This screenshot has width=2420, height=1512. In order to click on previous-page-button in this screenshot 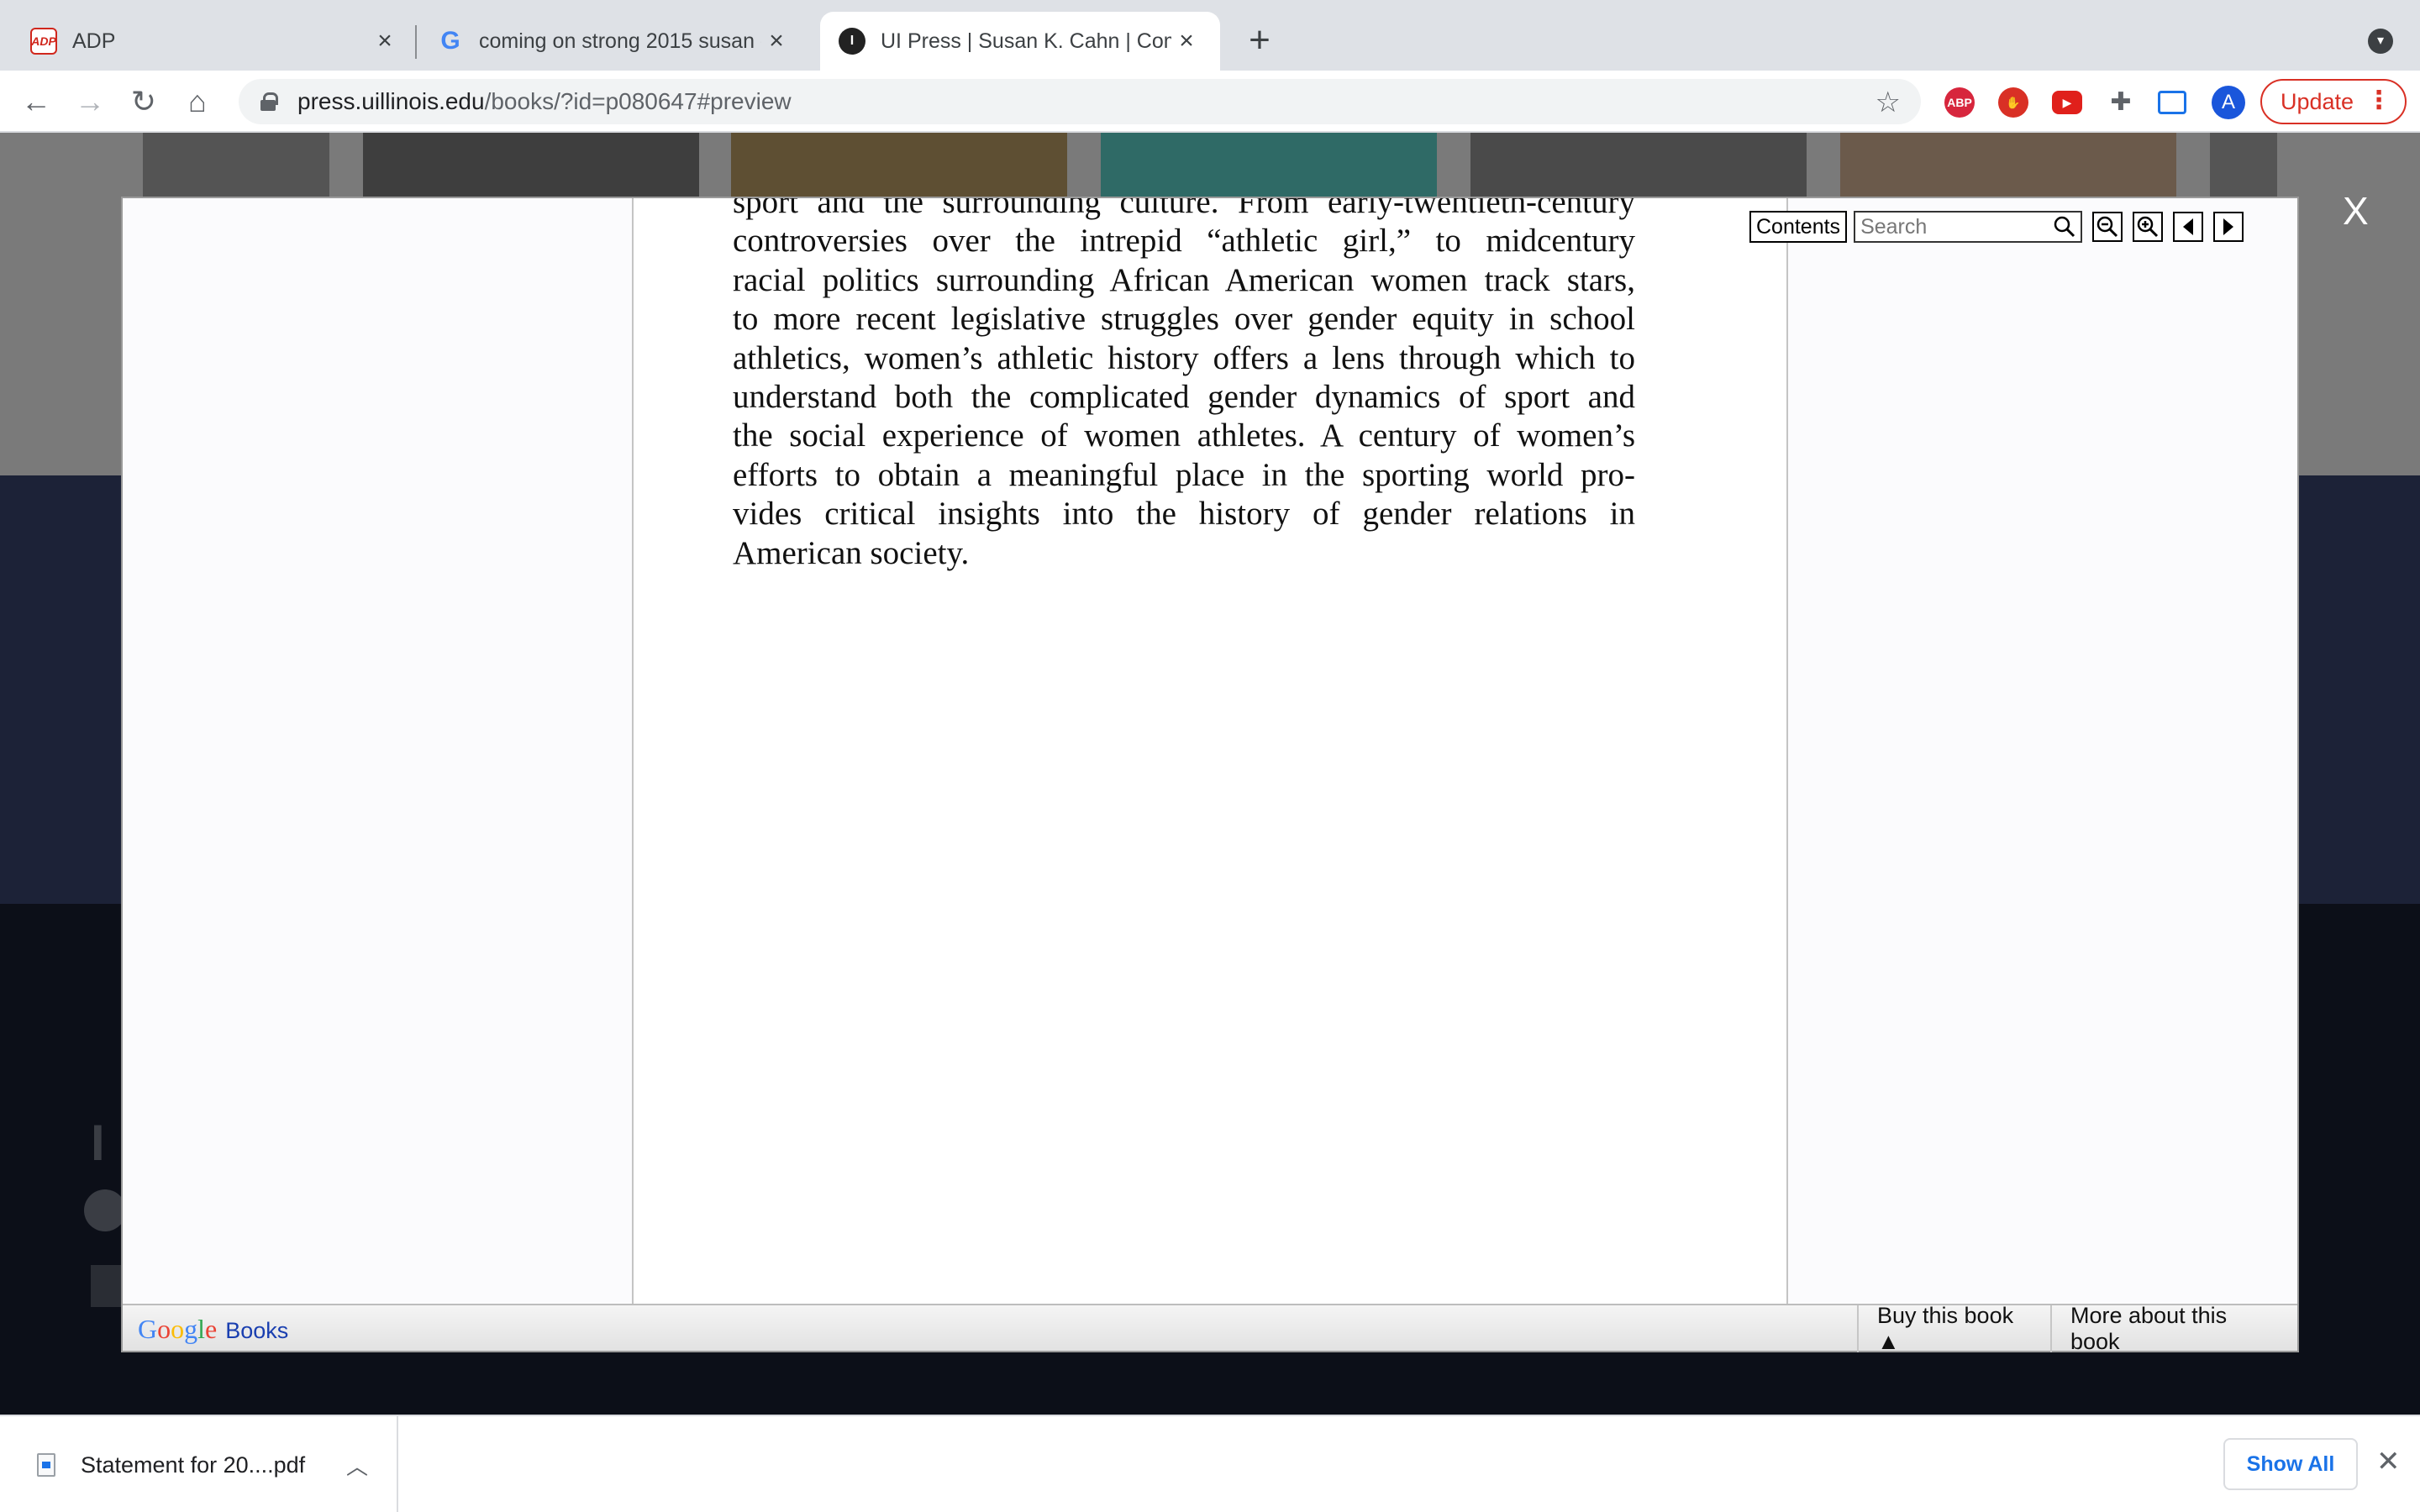, I will do `click(2188, 227)`.